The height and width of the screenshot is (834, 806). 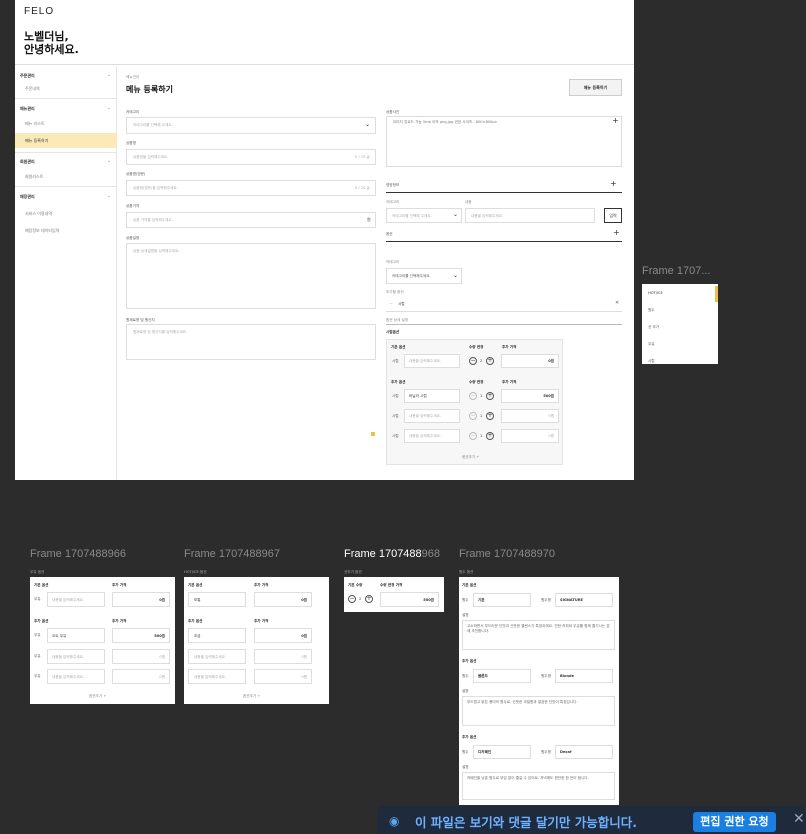 I want to click on row-price: 500원, so click(x=141, y=635).